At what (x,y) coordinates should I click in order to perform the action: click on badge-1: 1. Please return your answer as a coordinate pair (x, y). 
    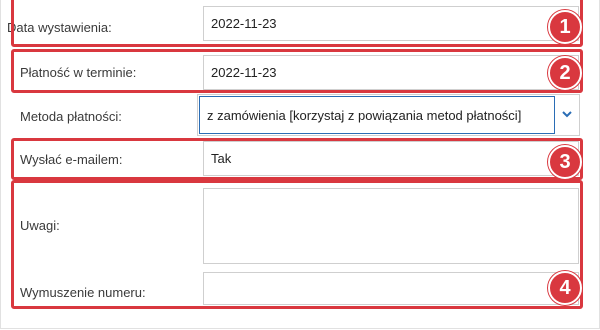
    Looking at the image, I should click on (565, 27).